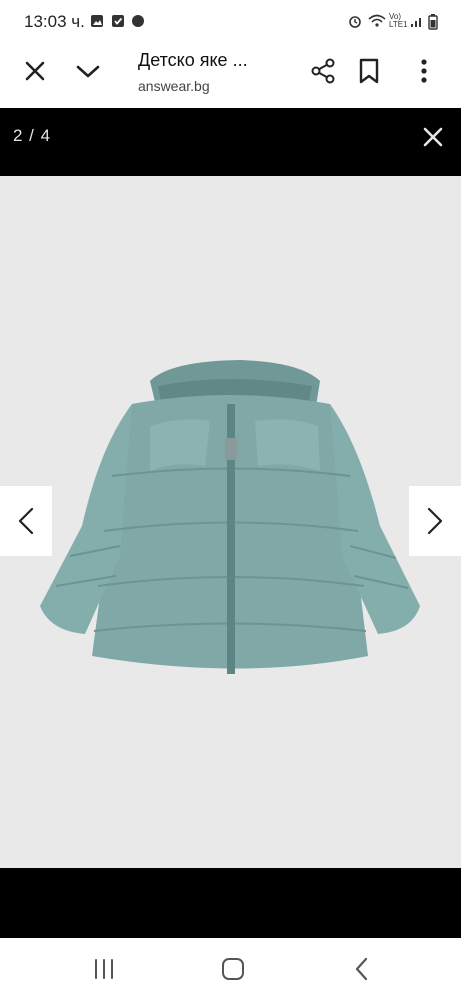 This screenshot has width=461, height=999. I want to click on home-icon, so click(233, 969).